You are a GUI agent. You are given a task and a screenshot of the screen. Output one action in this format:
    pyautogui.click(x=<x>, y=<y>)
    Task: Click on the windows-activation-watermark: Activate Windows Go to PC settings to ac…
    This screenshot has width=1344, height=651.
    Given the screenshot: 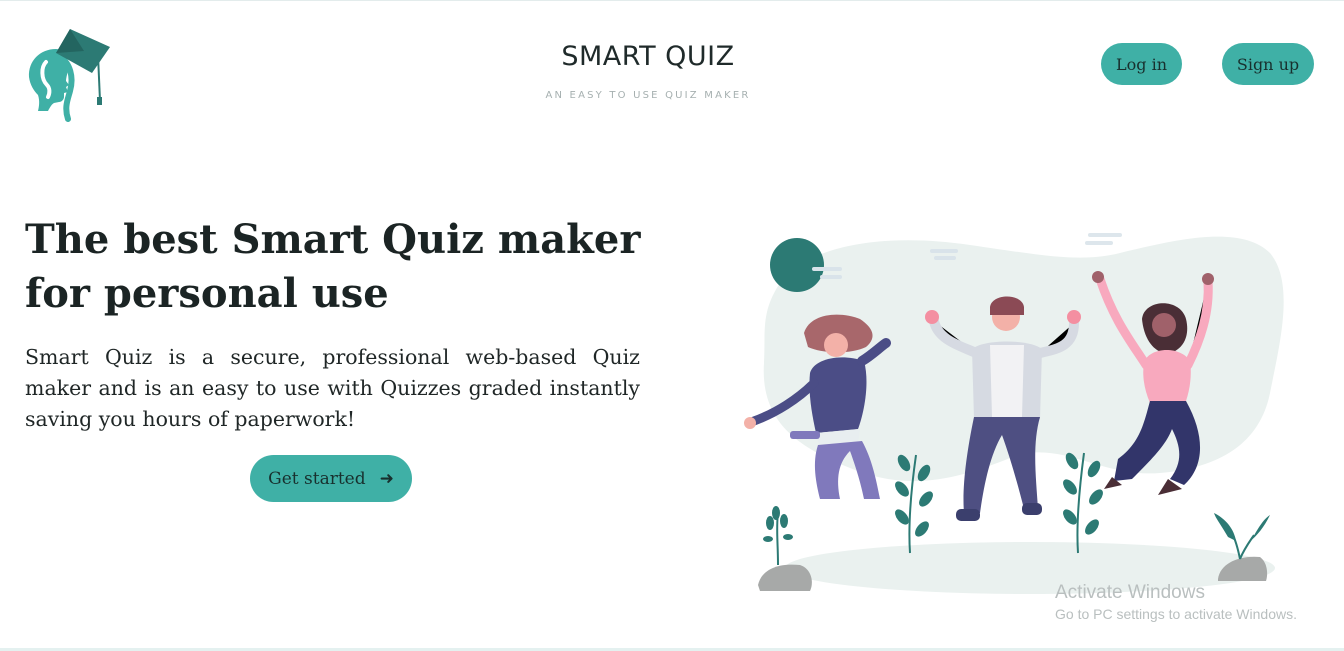 What is the action you would take?
    pyautogui.click(x=1176, y=602)
    